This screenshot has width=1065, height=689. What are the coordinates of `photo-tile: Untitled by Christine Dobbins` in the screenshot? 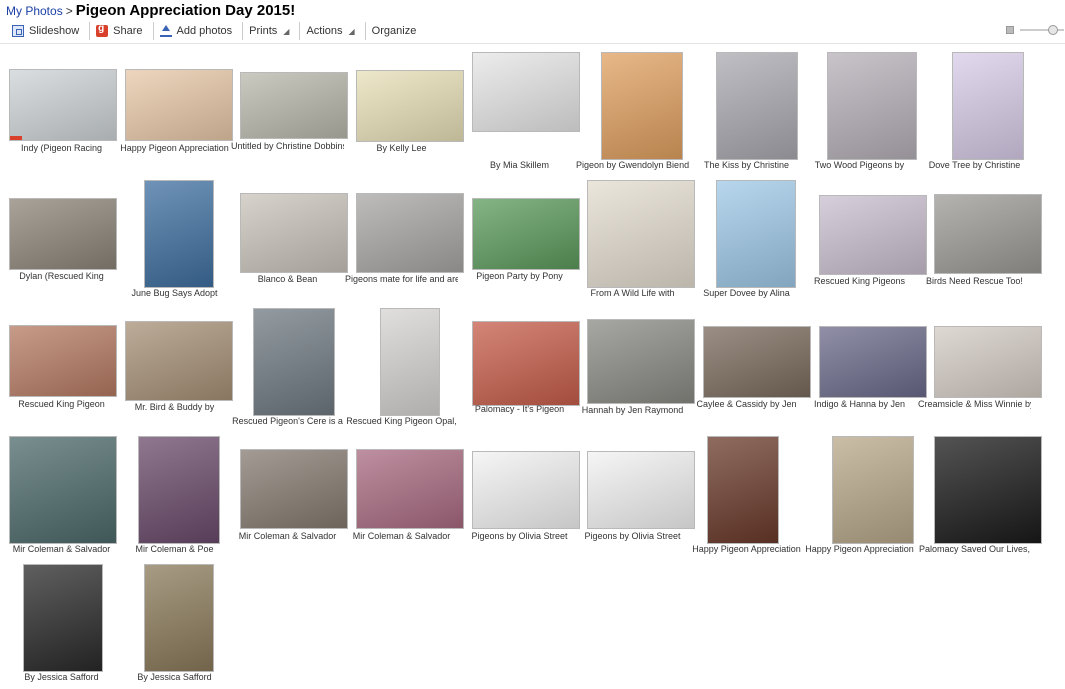 It's located at (289, 108).